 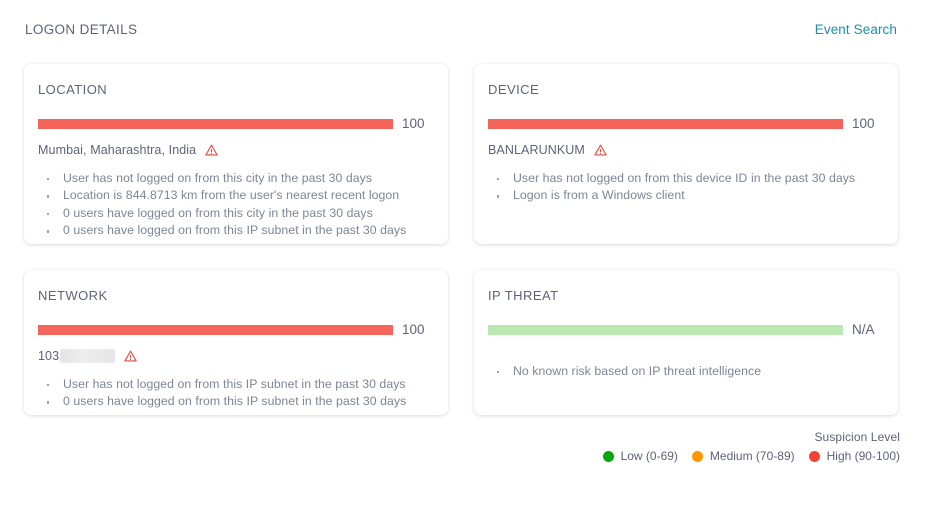 What do you see at coordinates (863, 456) in the screenshot?
I see `legend-label: High (90-100)` at bounding box center [863, 456].